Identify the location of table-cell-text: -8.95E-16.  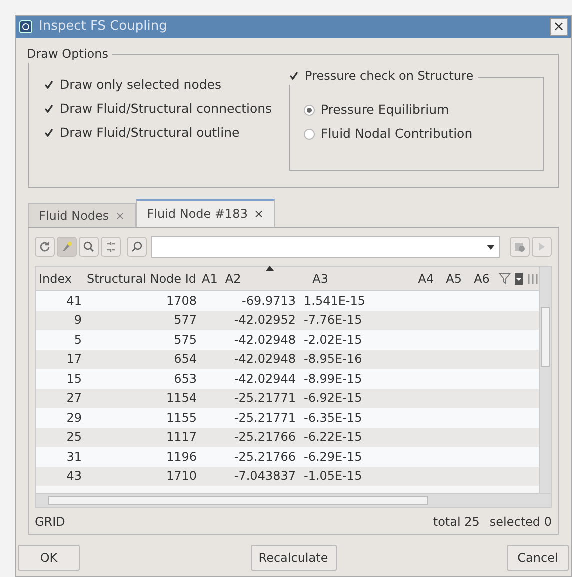
(333, 359).